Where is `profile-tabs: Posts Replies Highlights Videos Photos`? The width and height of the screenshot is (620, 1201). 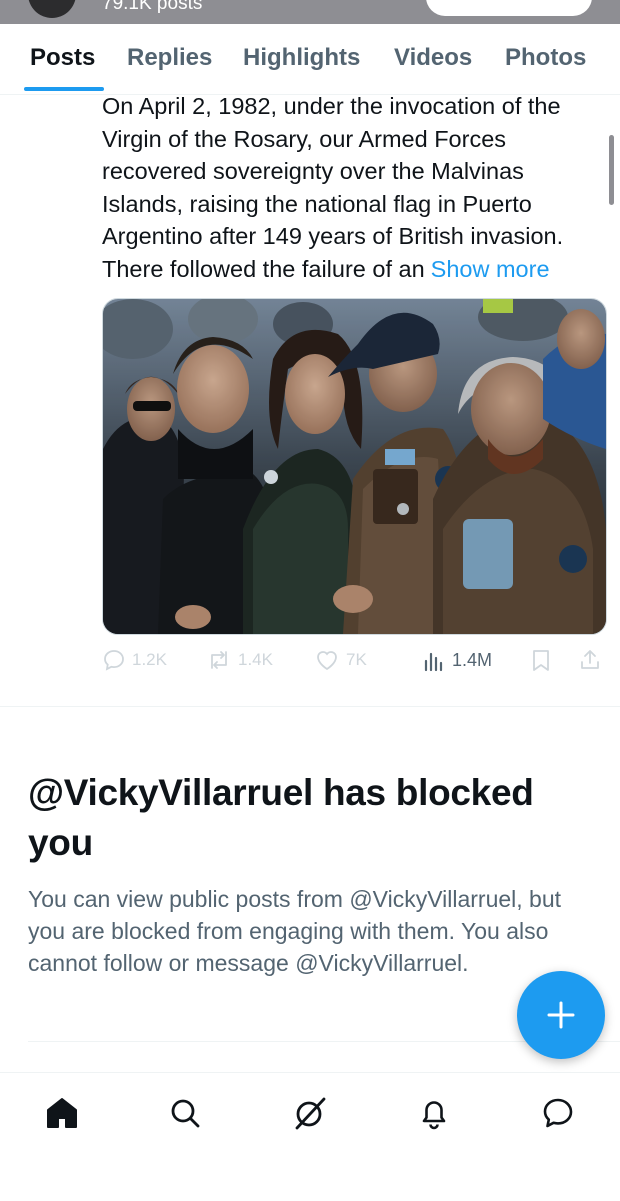 profile-tabs: Posts Replies Highlights Videos Photos is located at coordinates (310, 59).